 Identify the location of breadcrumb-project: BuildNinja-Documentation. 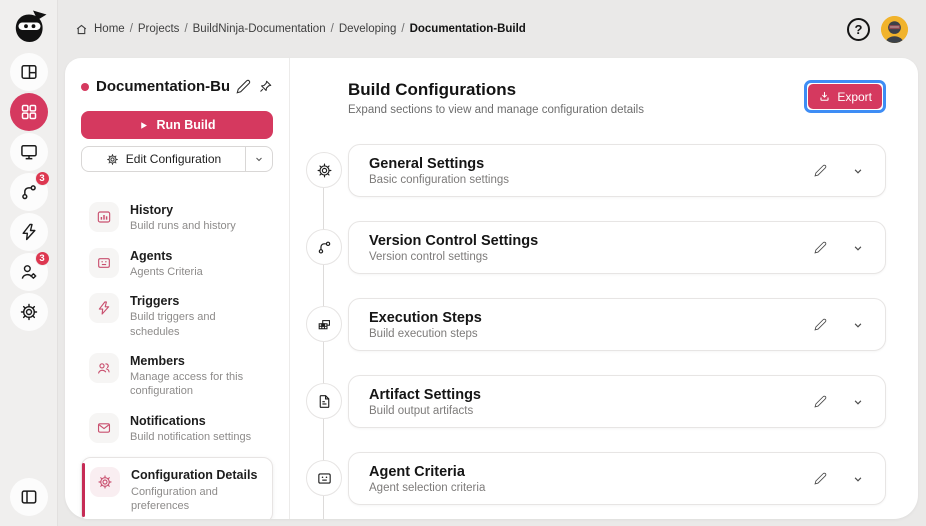
(259, 29).